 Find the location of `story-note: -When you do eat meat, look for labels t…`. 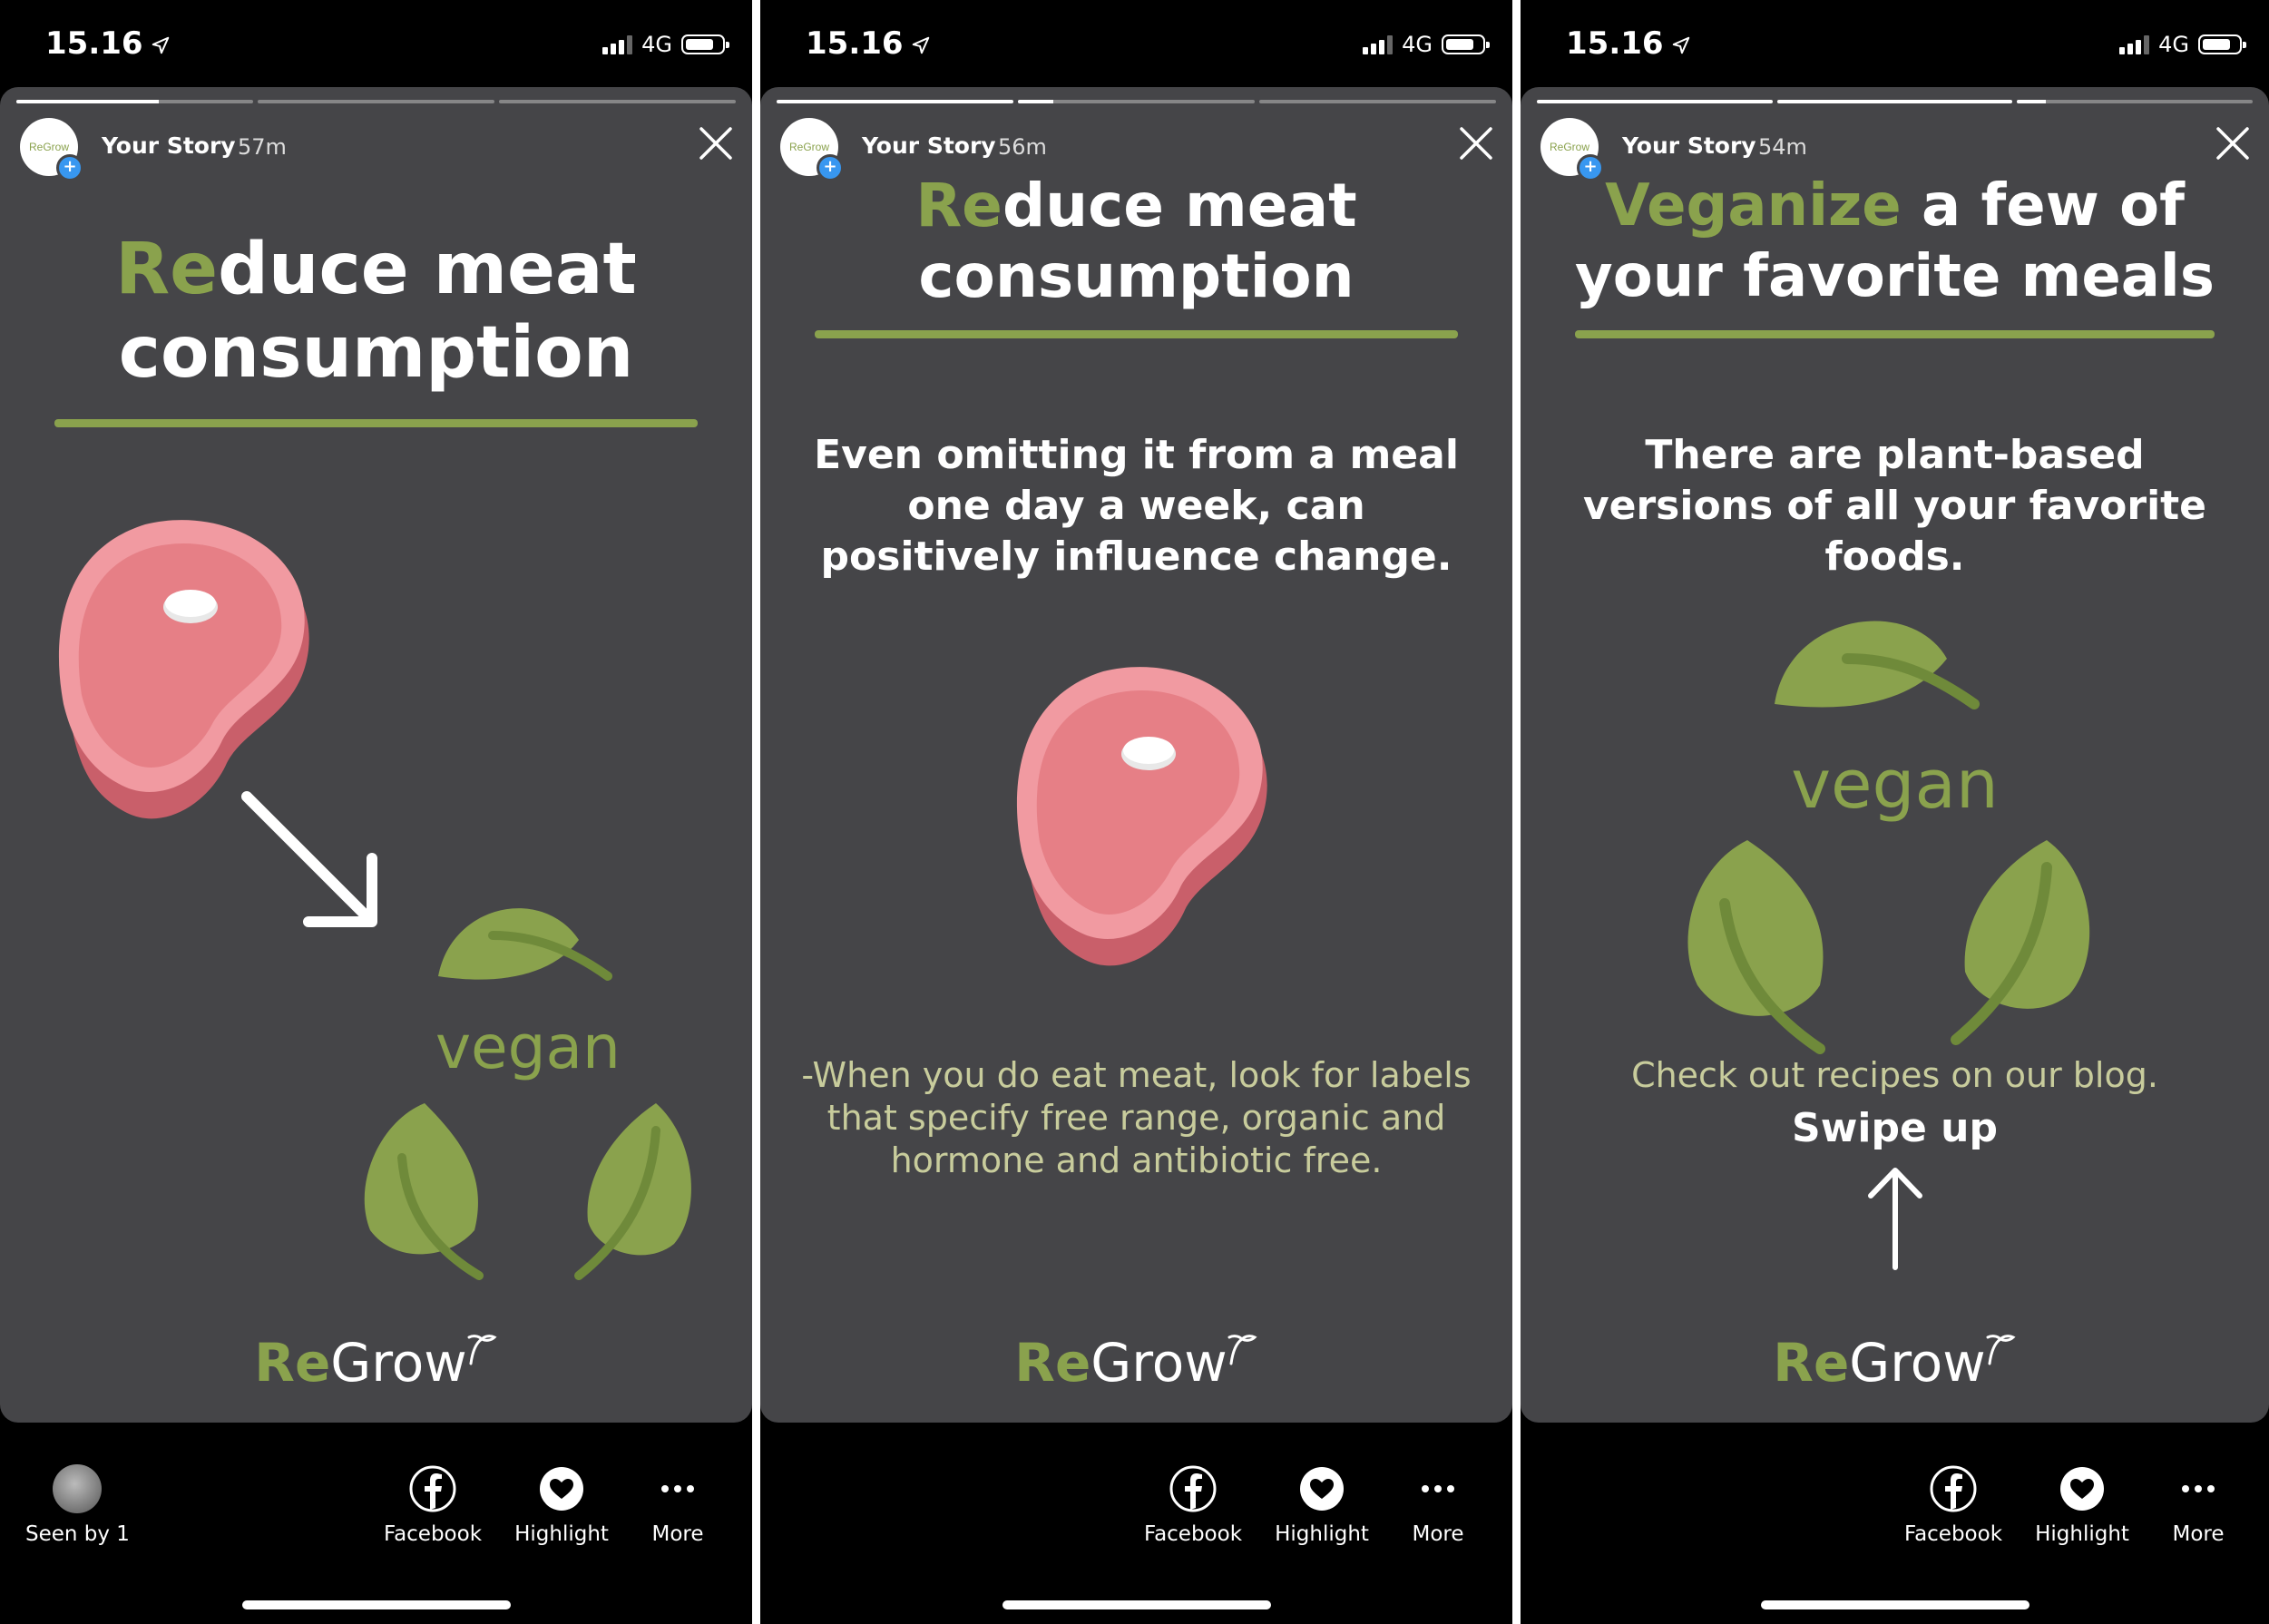

story-note: -When you do eat meat, look for labels t… is located at coordinates (1136, 1117).